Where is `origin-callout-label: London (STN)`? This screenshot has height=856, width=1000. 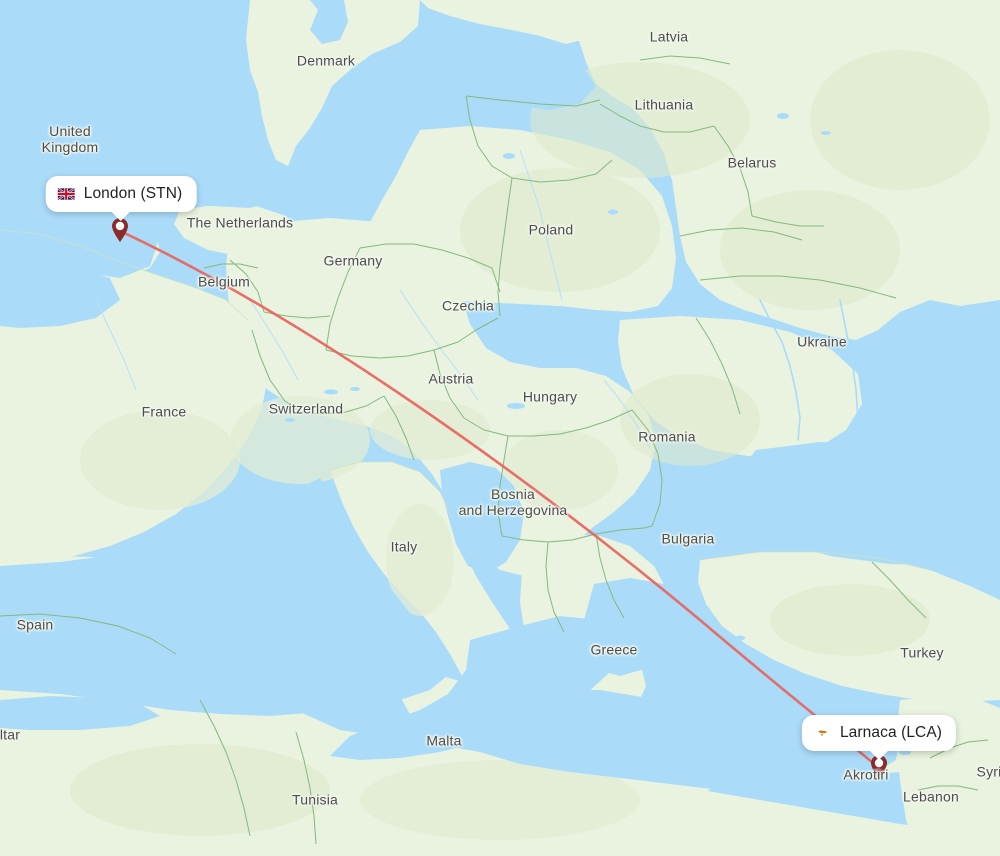 origin-callout-label: London (STN) is located at coordinates (133, 193).